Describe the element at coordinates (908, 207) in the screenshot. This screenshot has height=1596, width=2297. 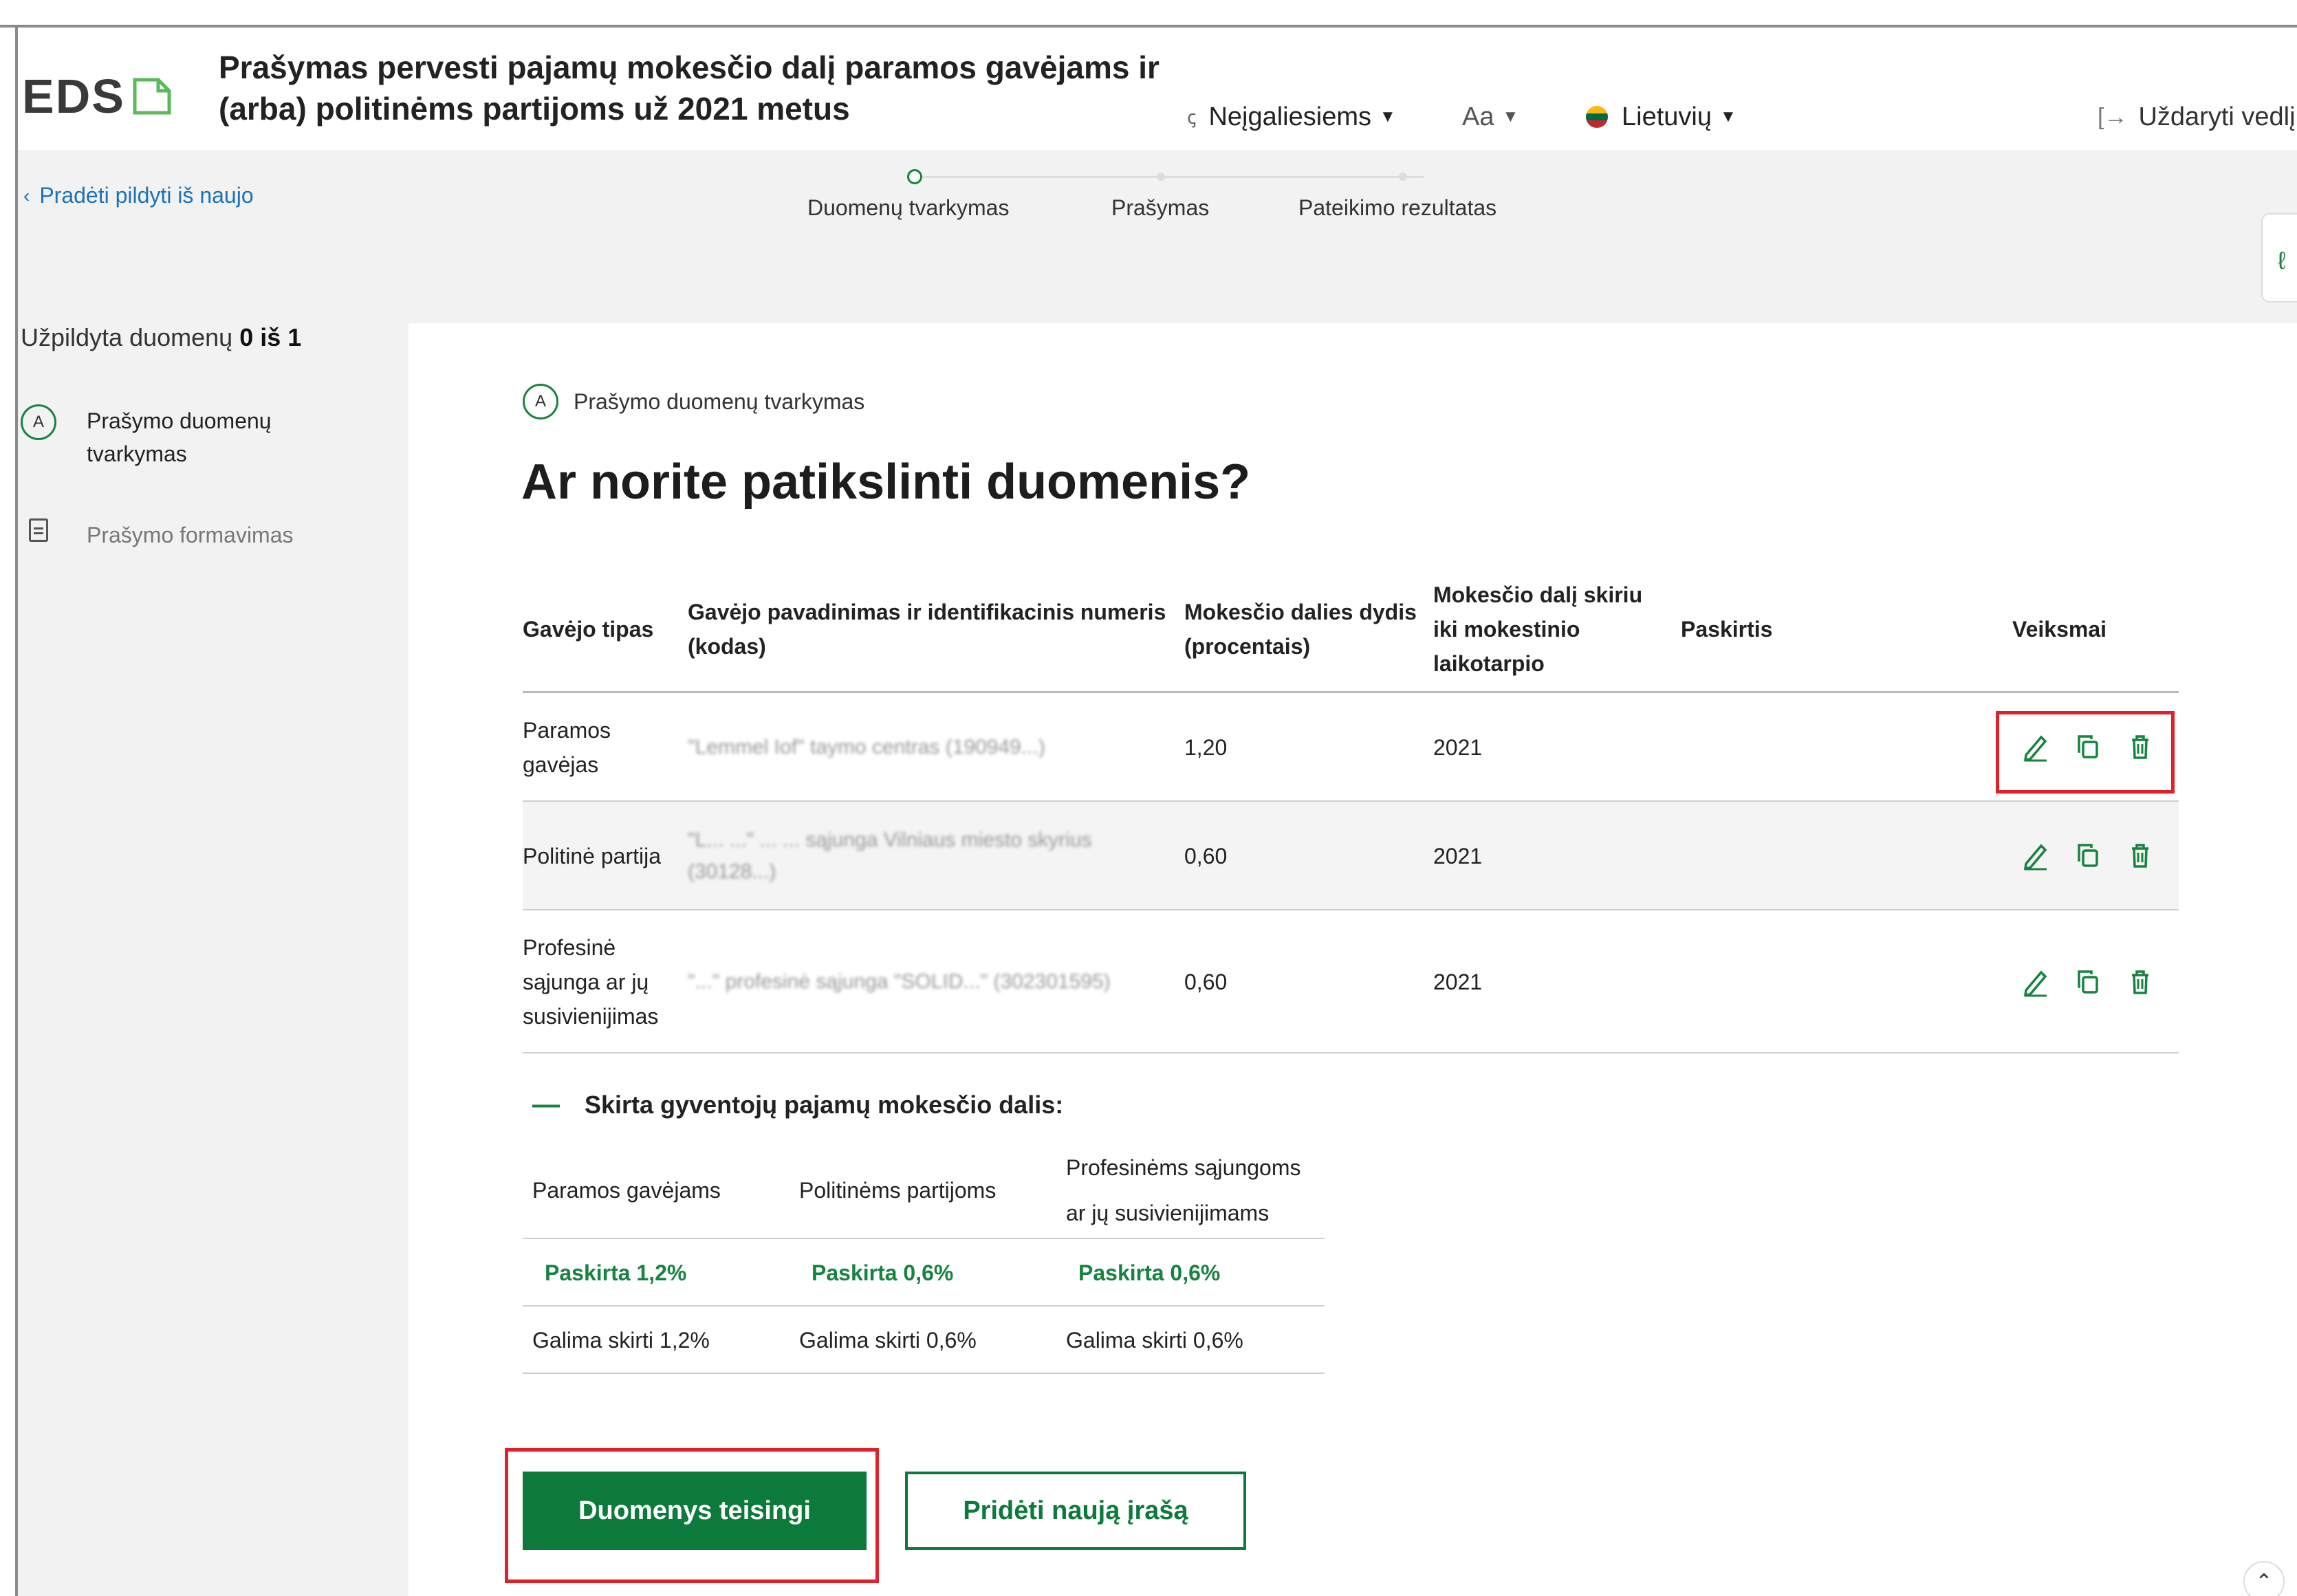
I see `step-label-1: Duomenų tvarkymas` at that location.